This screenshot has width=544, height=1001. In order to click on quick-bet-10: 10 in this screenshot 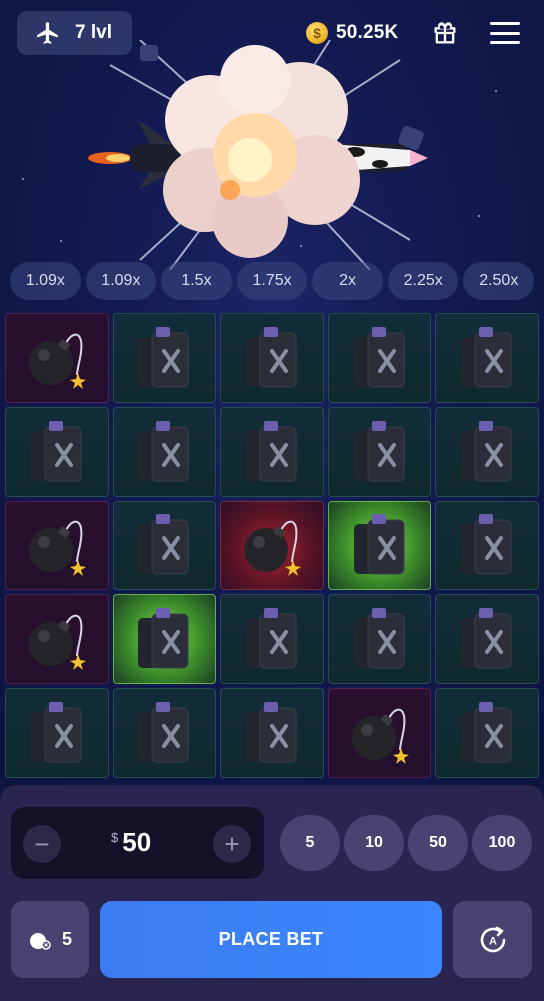, I will do `click(374, 843)`.